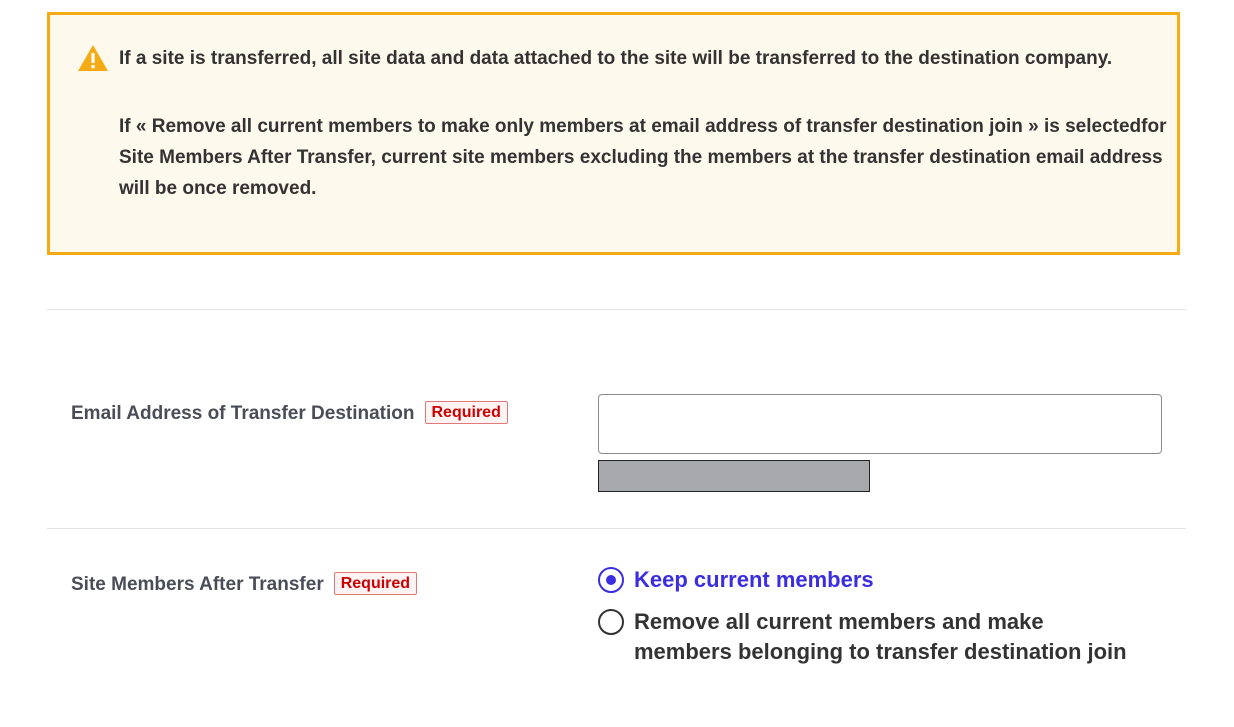 Image resolution: width=1234 pixels, height=727 pixels. What do you see at coordinates (754, 579) in the screenshot?
I see `radio-label-keep-current-members: Keep current members` at bounding box center [754, 579].